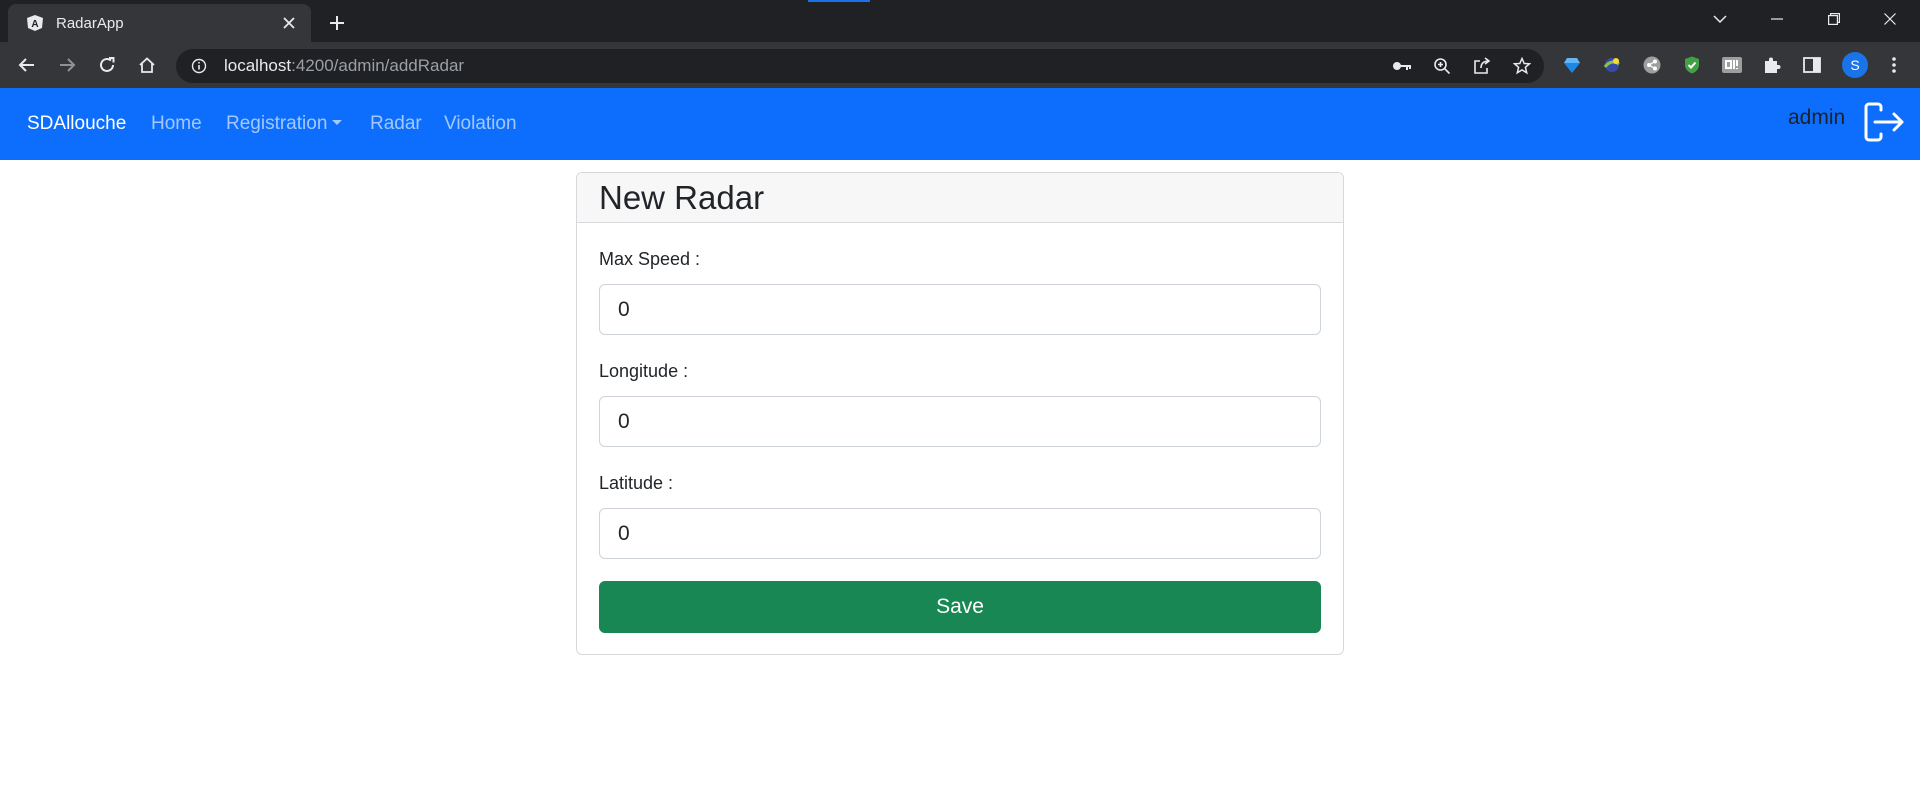  I want to click on card-title: New Radar, so click(682, 197).